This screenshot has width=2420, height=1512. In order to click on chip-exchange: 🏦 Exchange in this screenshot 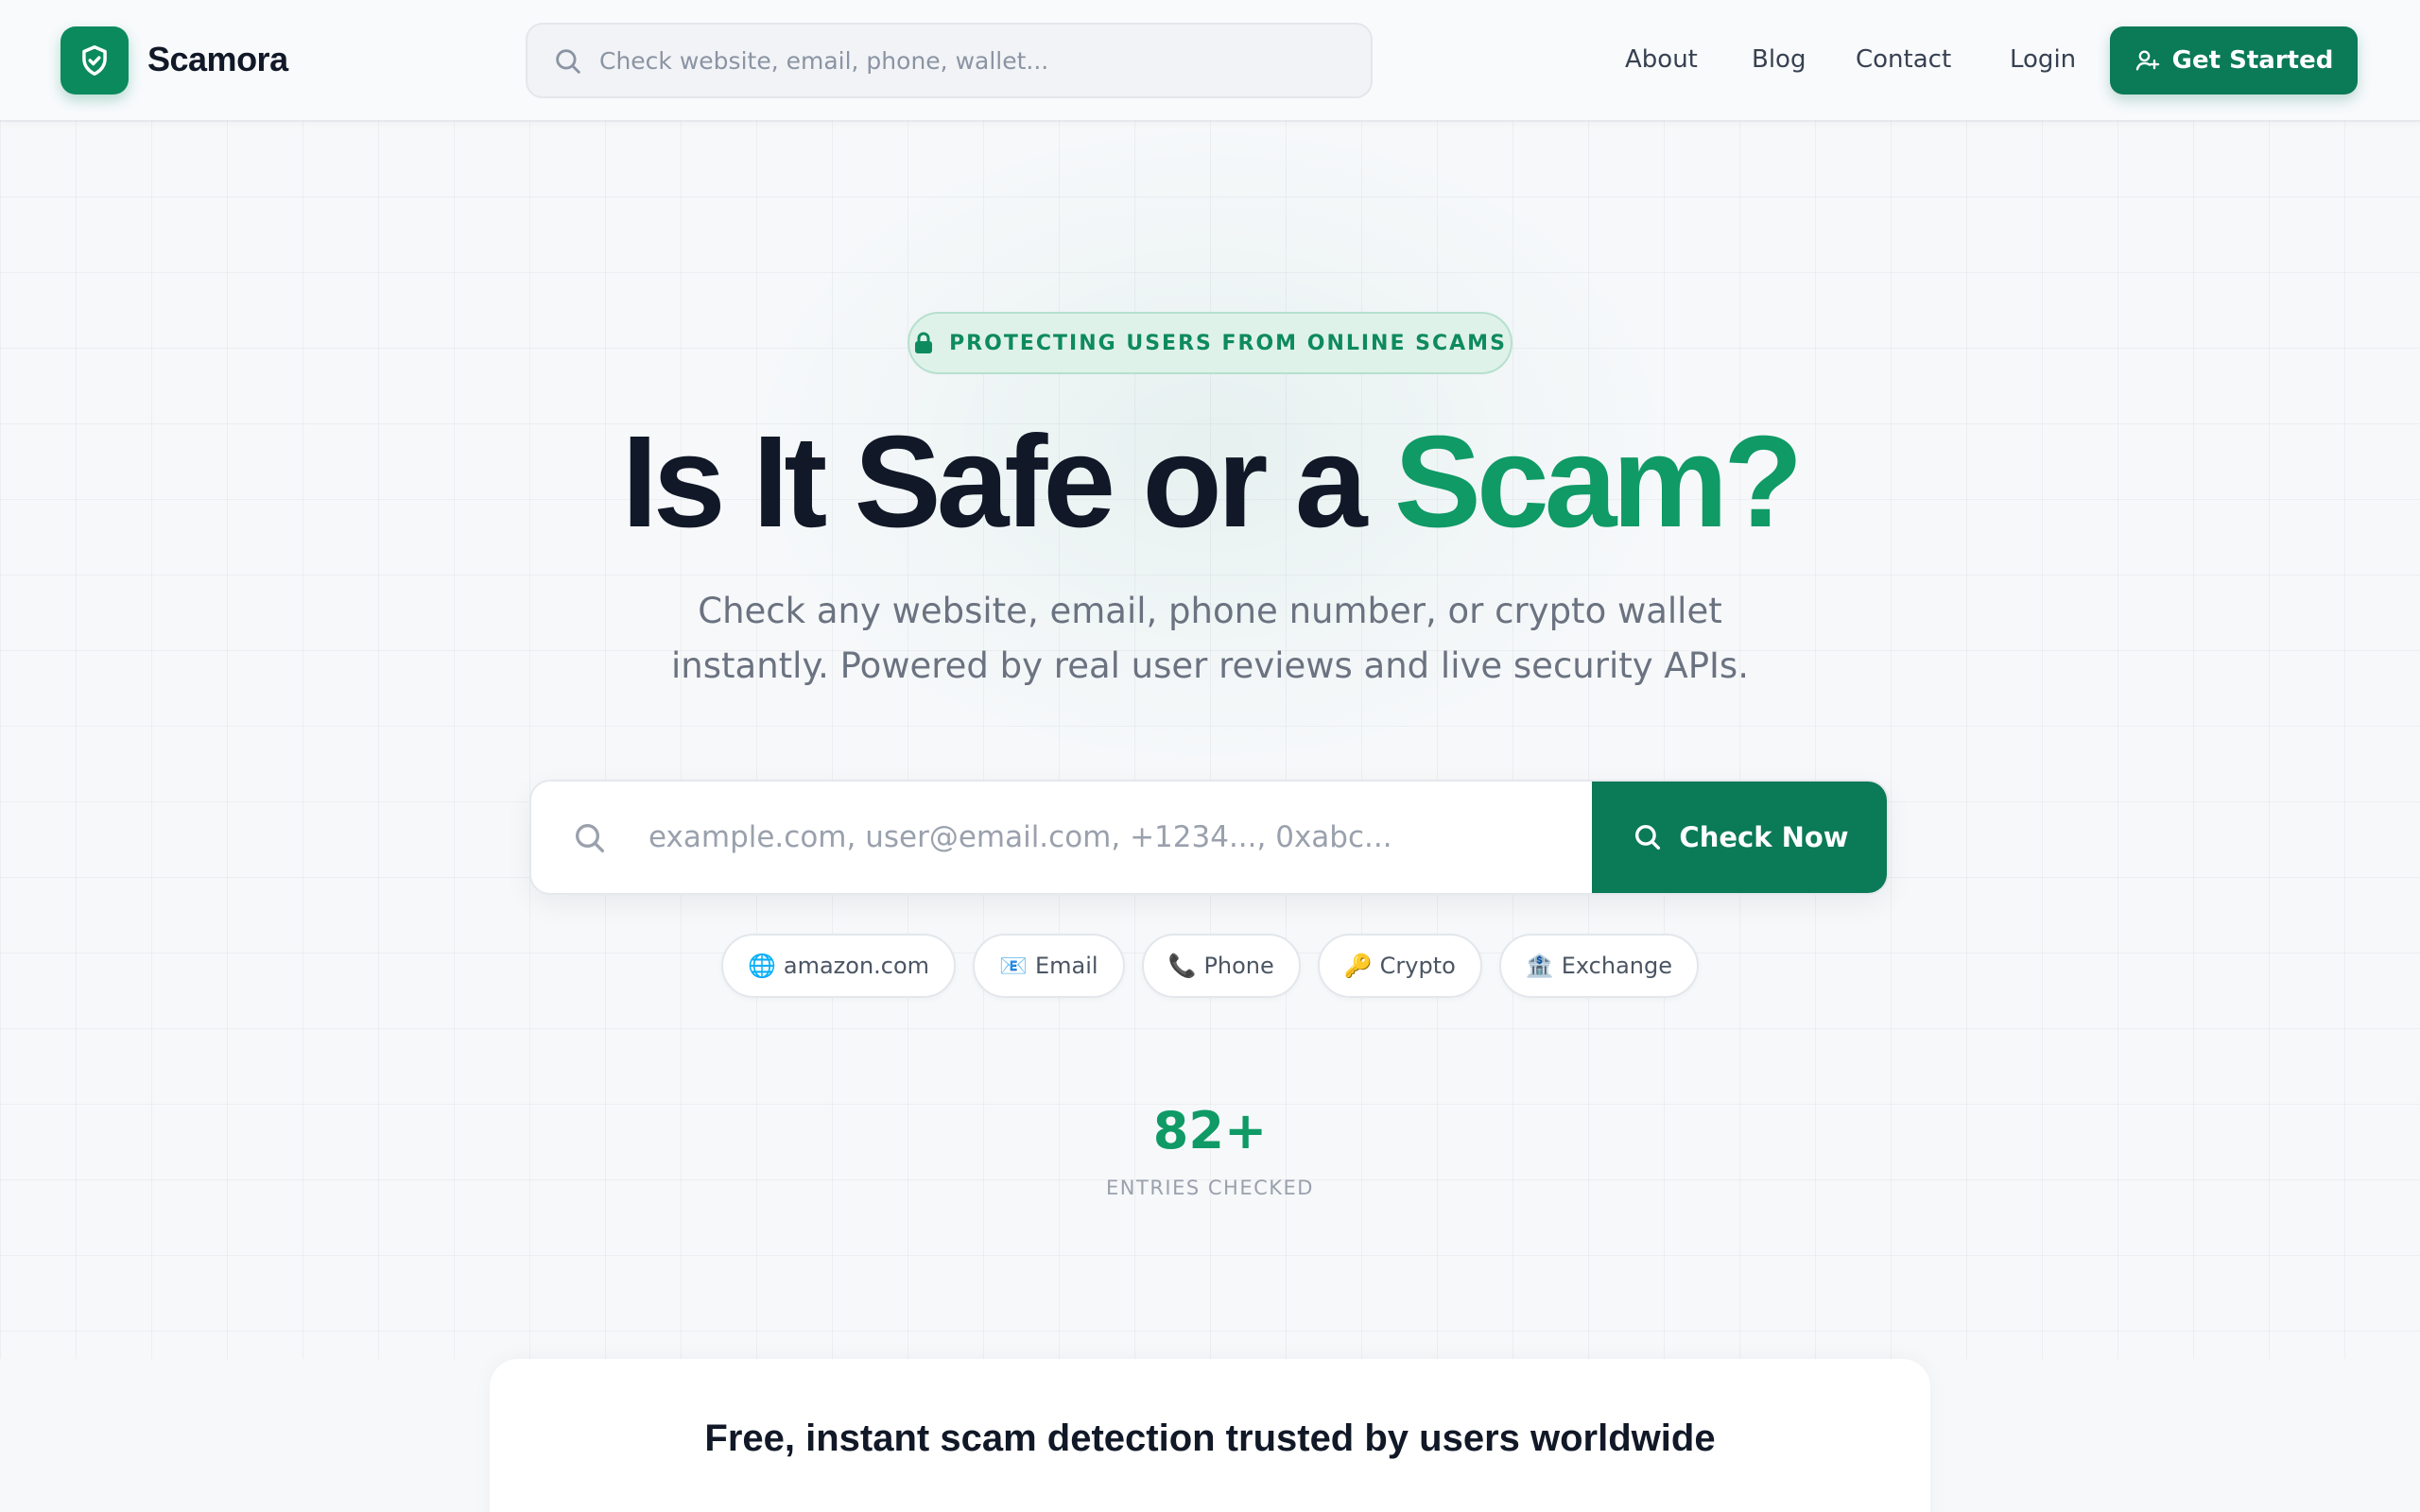, I will do `click(1598, 966)`.